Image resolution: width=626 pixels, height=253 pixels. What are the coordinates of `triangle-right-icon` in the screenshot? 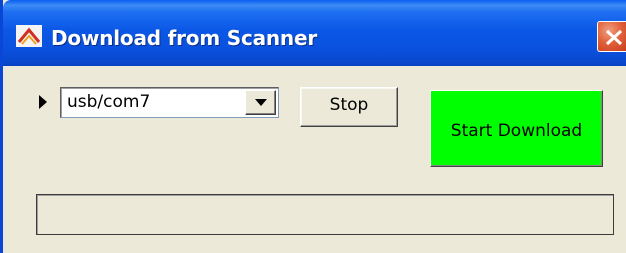 It's located at (43, 102).